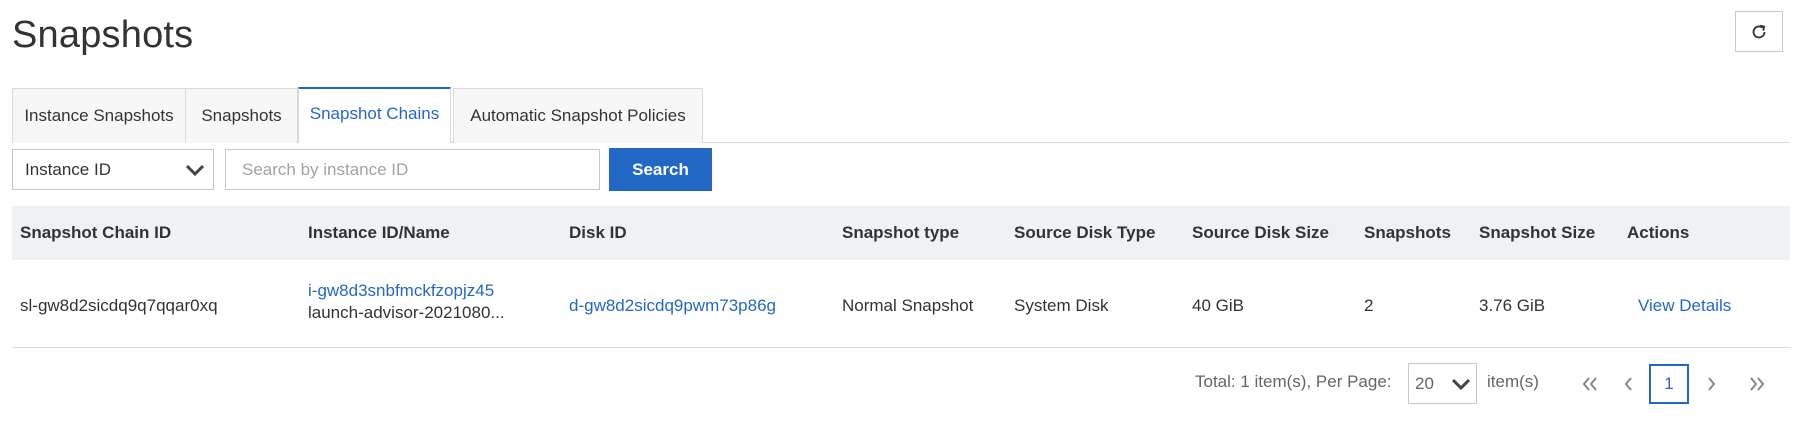 The image size is (1802, 430). I want to click on column-header: Source Disk Type, so click(1085, 232).